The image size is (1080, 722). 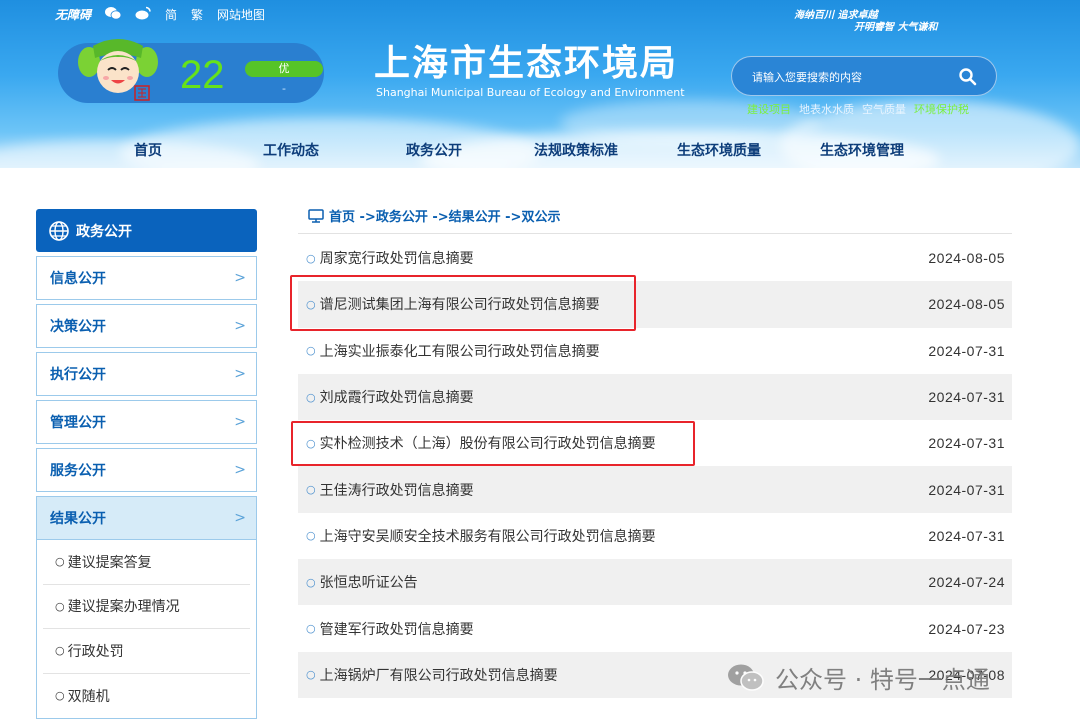 What do you see at coordinates (148, 150) in the screenshot?
I see `nav-home: 首页` at bounding box center [148, 150].